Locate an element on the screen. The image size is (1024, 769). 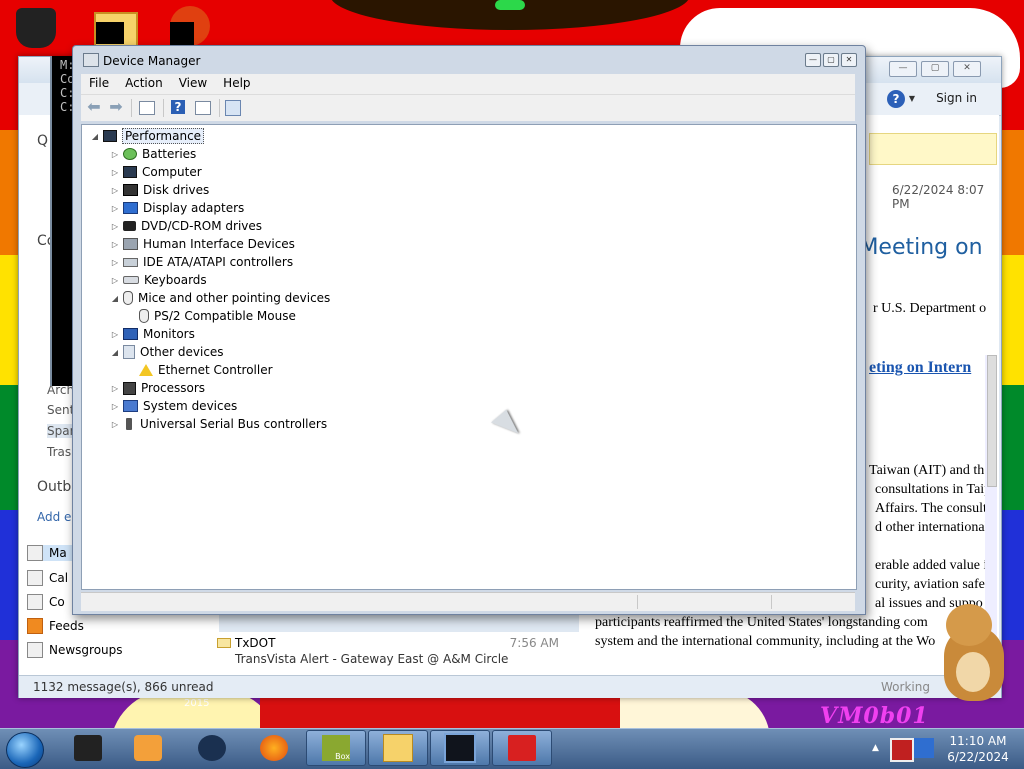
taskbar-thunderbird is located at coordinates (212, 748).